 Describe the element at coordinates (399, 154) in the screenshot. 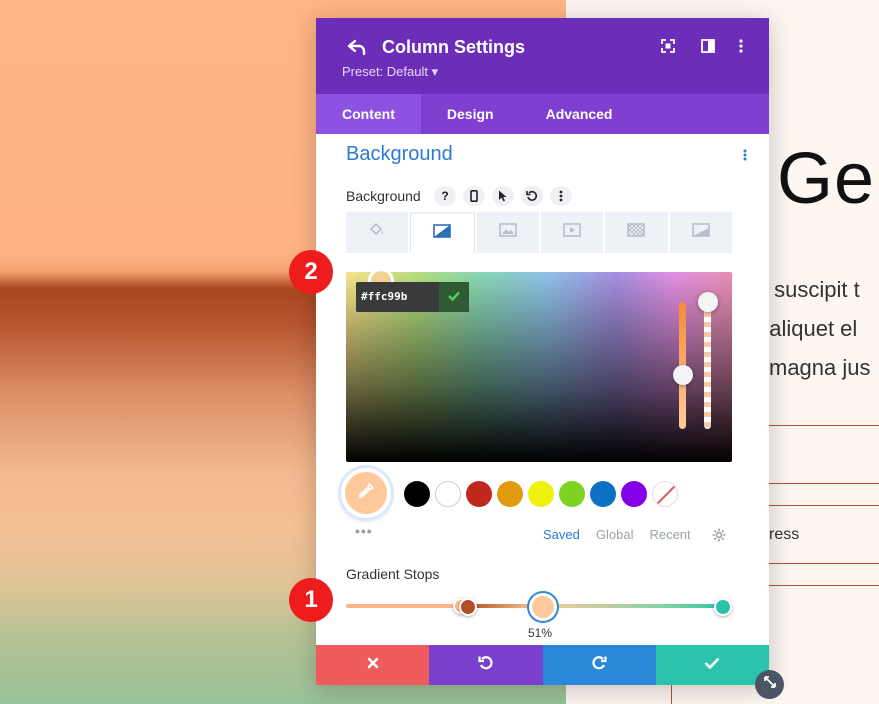

I see `section-title: Background` at that location.